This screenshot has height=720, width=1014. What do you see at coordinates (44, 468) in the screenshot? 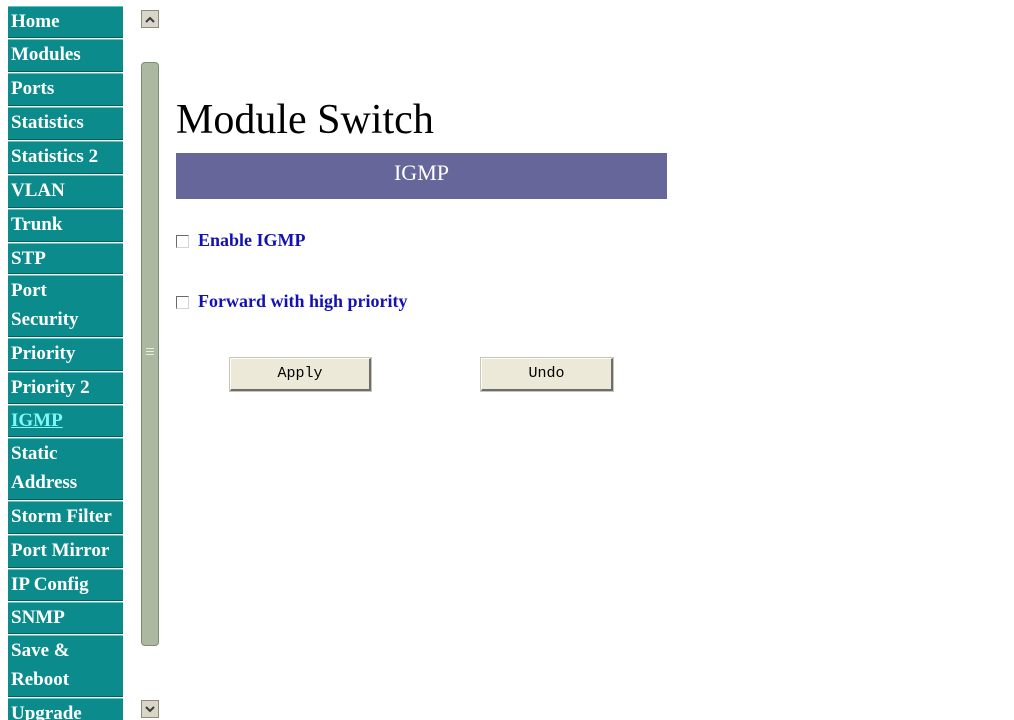
I see `sidebar-item-label: Static Address` at bounding box center [44, 468].